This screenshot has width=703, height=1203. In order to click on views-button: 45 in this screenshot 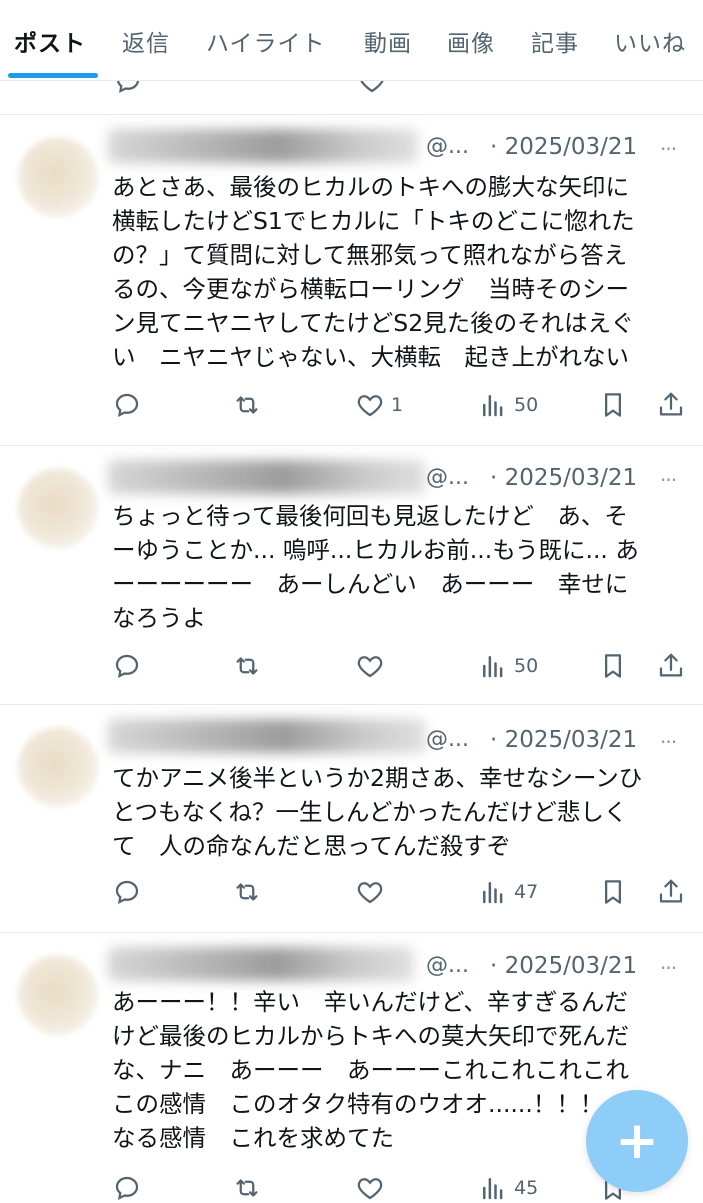, I will do `click(508, 1188)`.